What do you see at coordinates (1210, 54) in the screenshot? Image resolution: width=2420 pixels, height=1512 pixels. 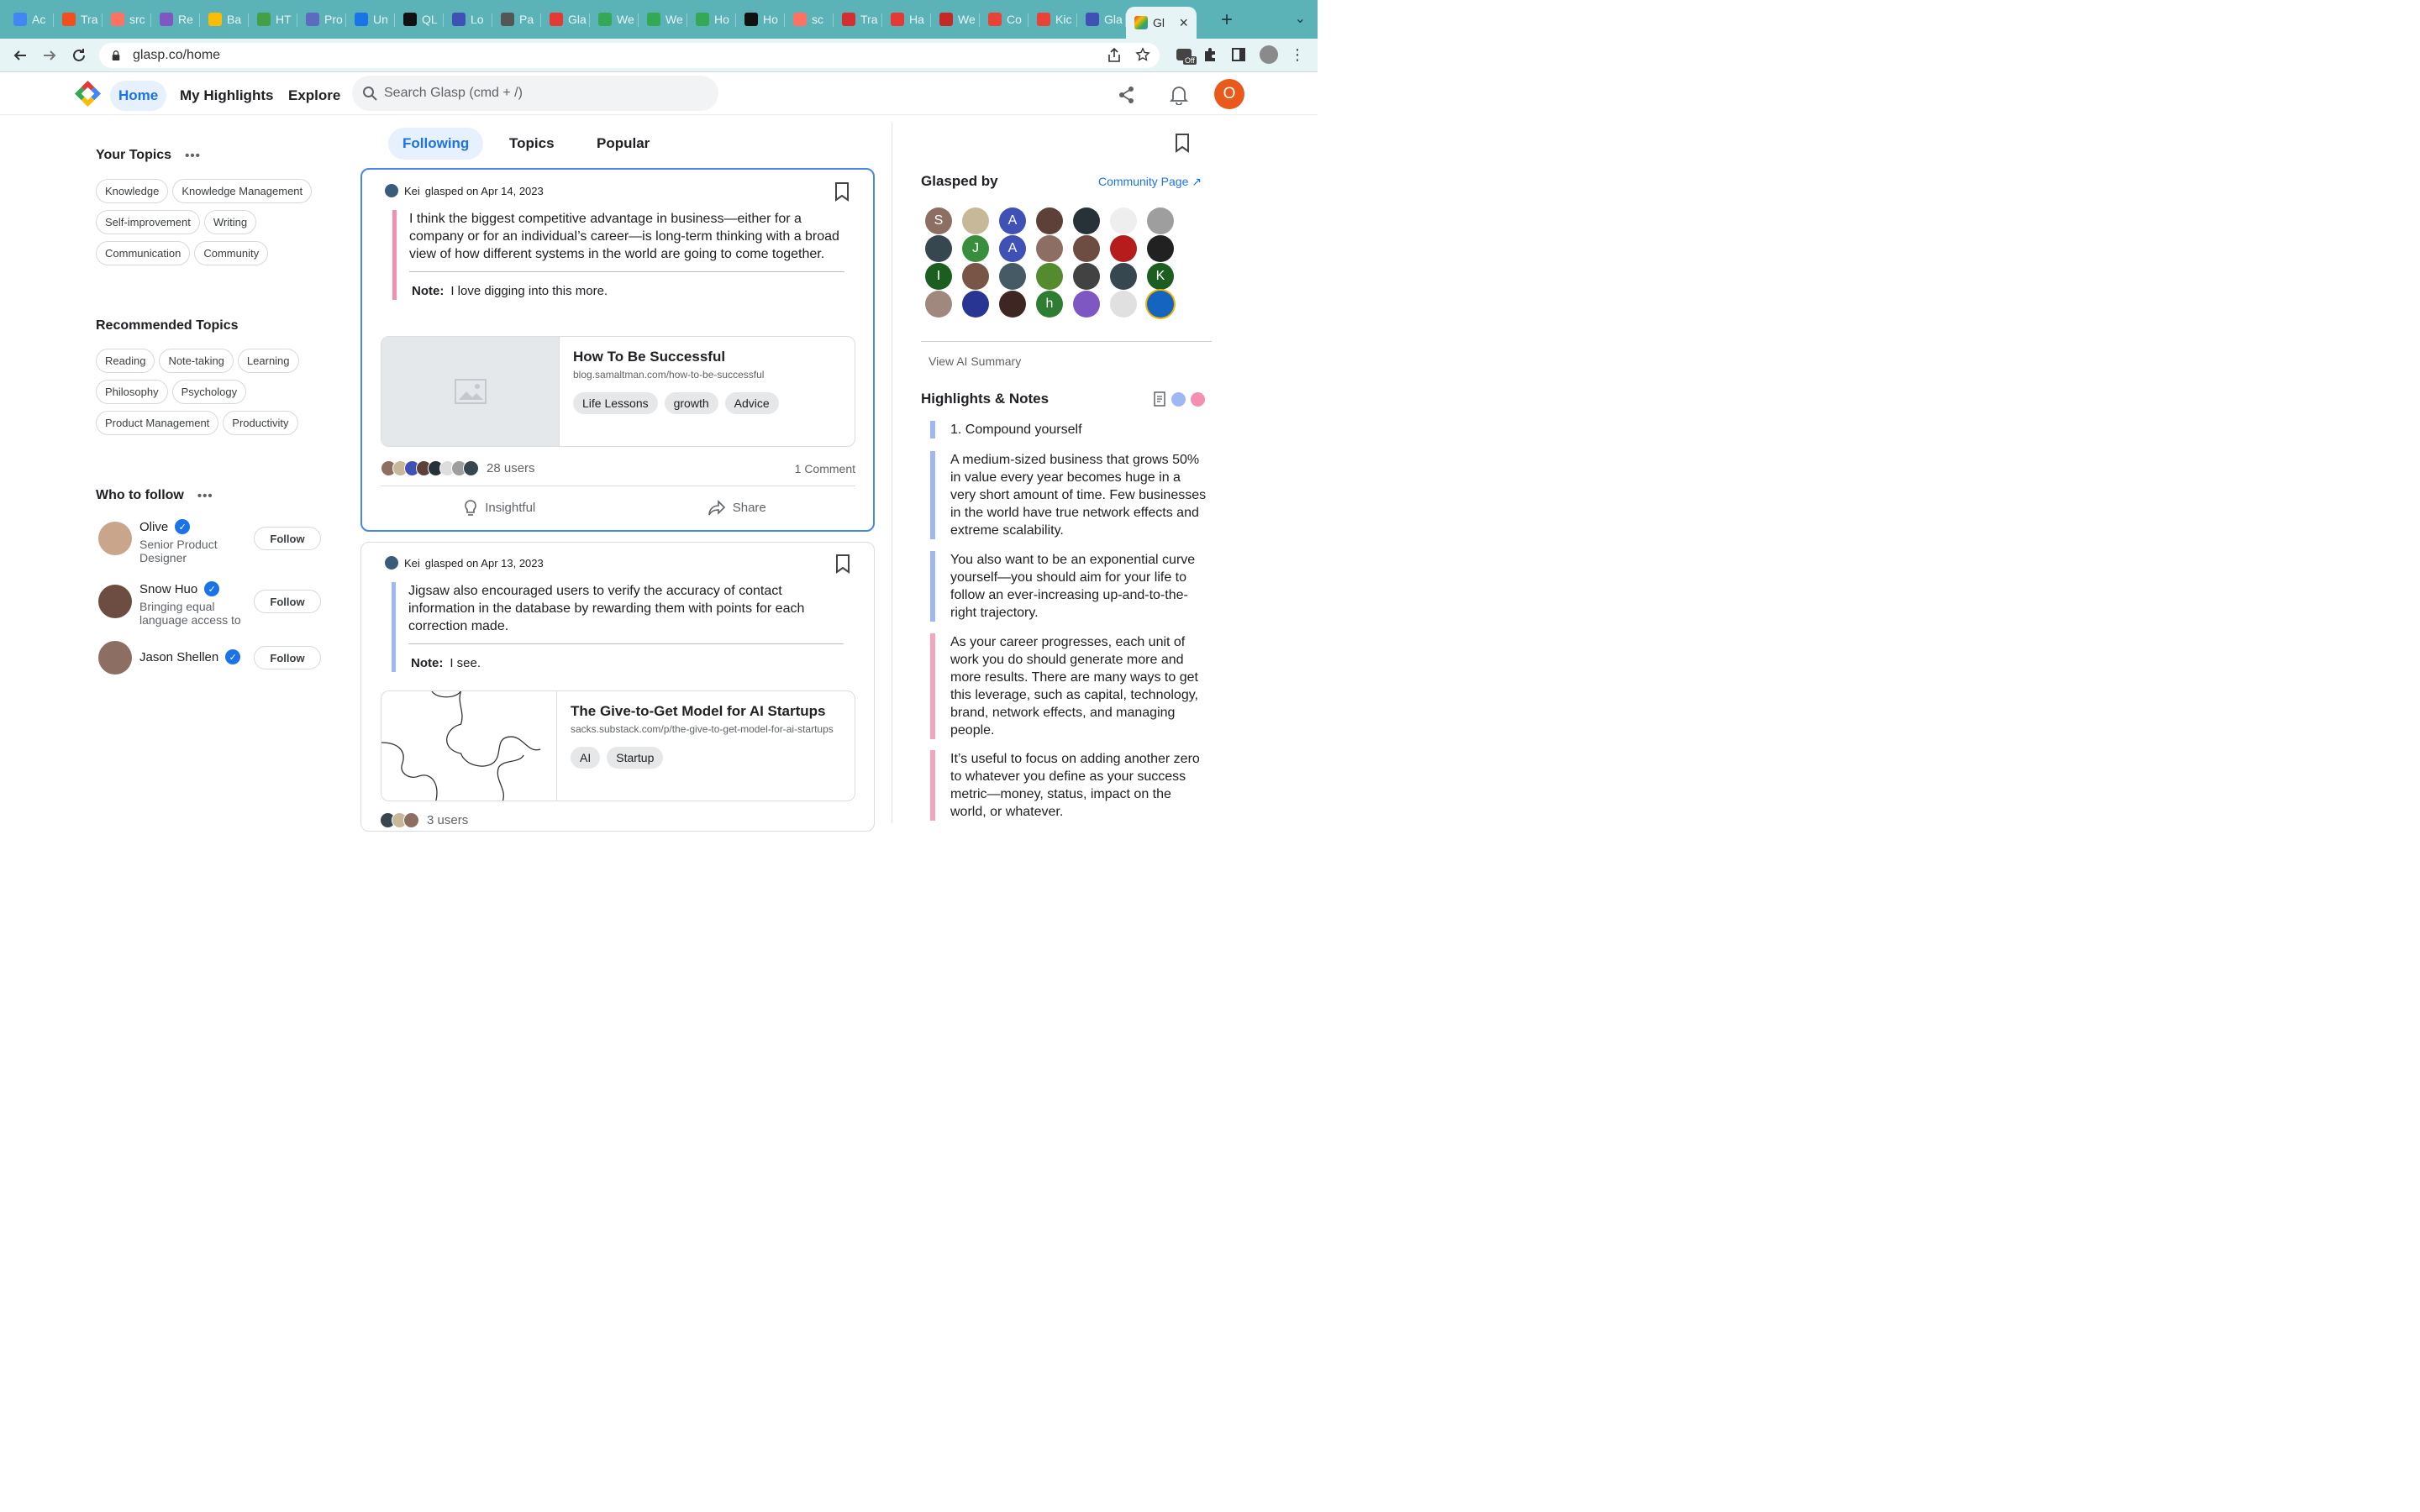 I see `extensions-puzzle-icon` at bounding box center [1210, 54].